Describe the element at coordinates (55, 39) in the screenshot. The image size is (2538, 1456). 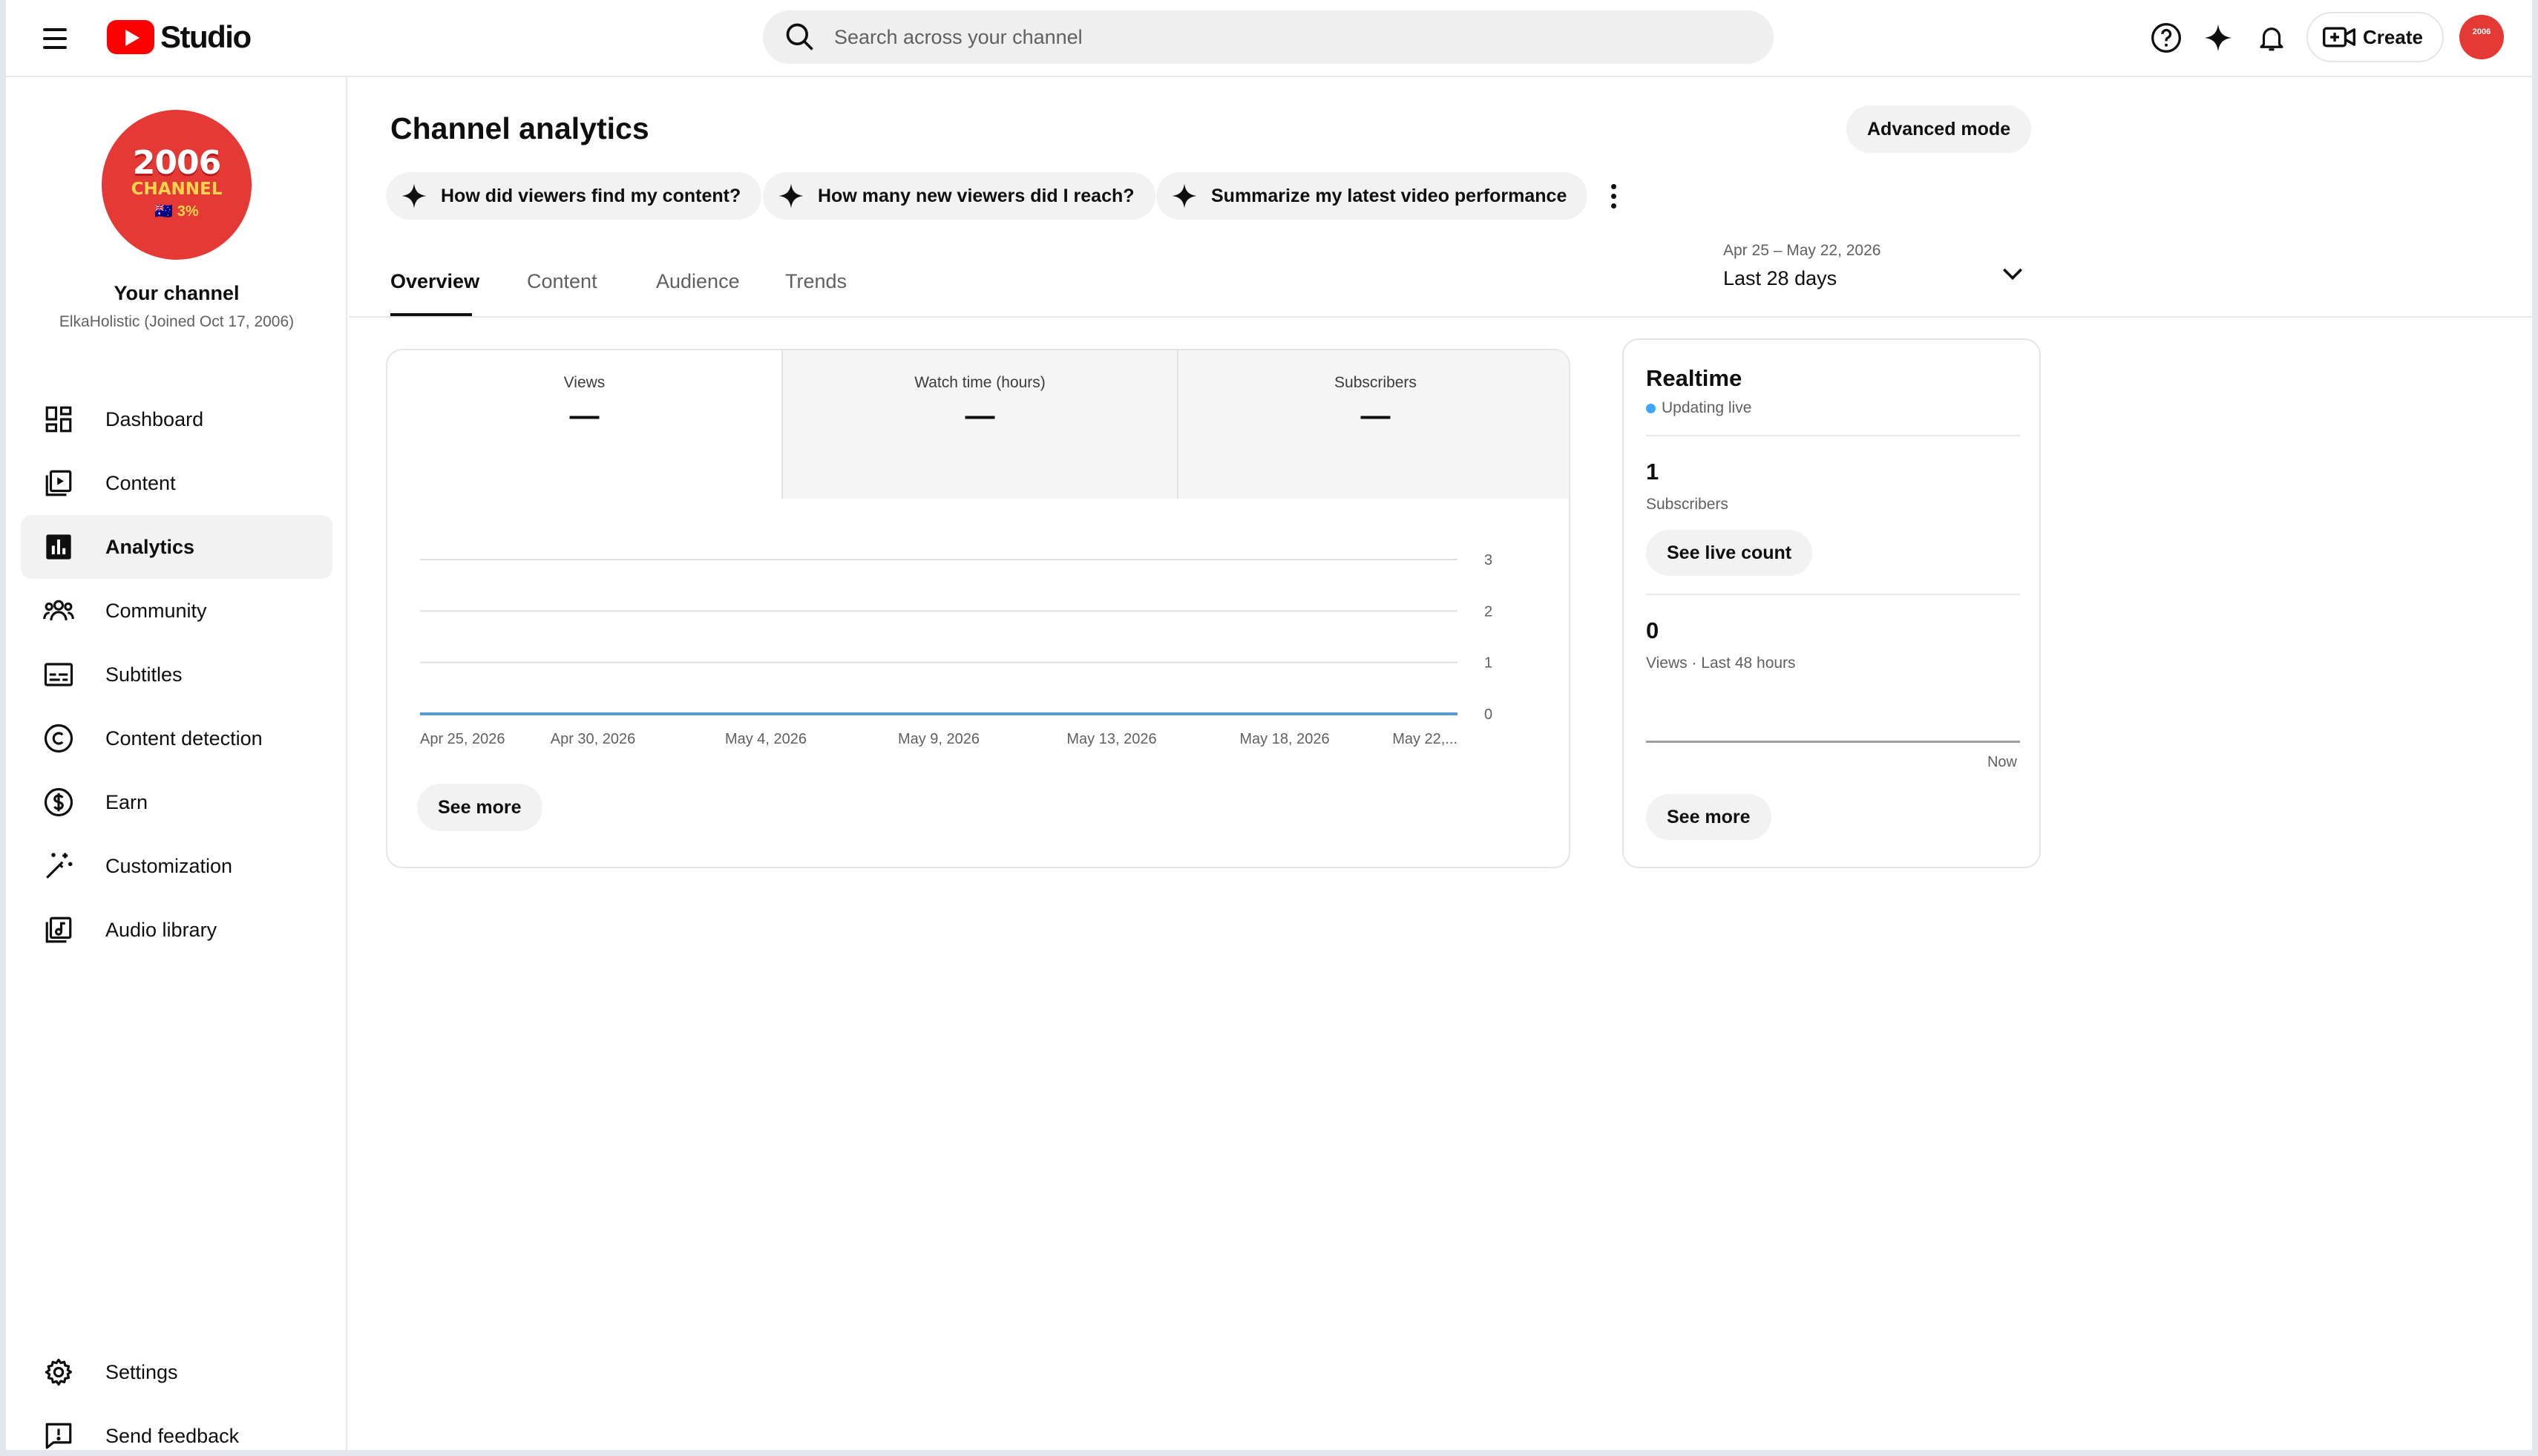
I see `menu-icon` at that location.